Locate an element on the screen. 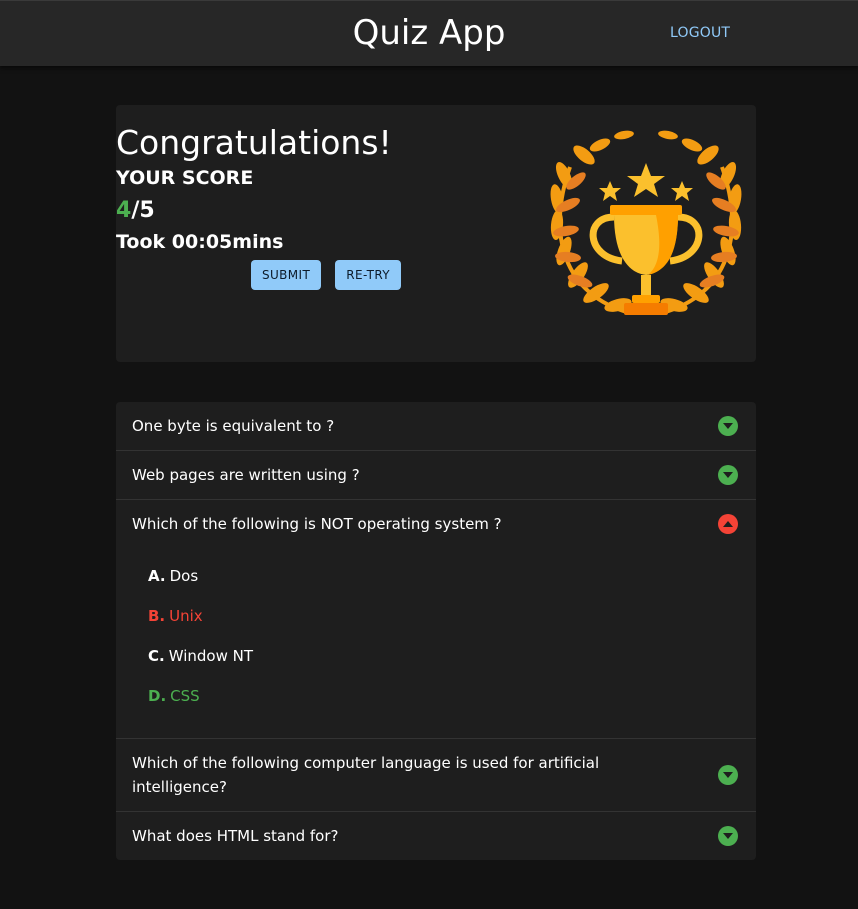  question-header: What does HTML stand for? is located at coordinates (436, 836).